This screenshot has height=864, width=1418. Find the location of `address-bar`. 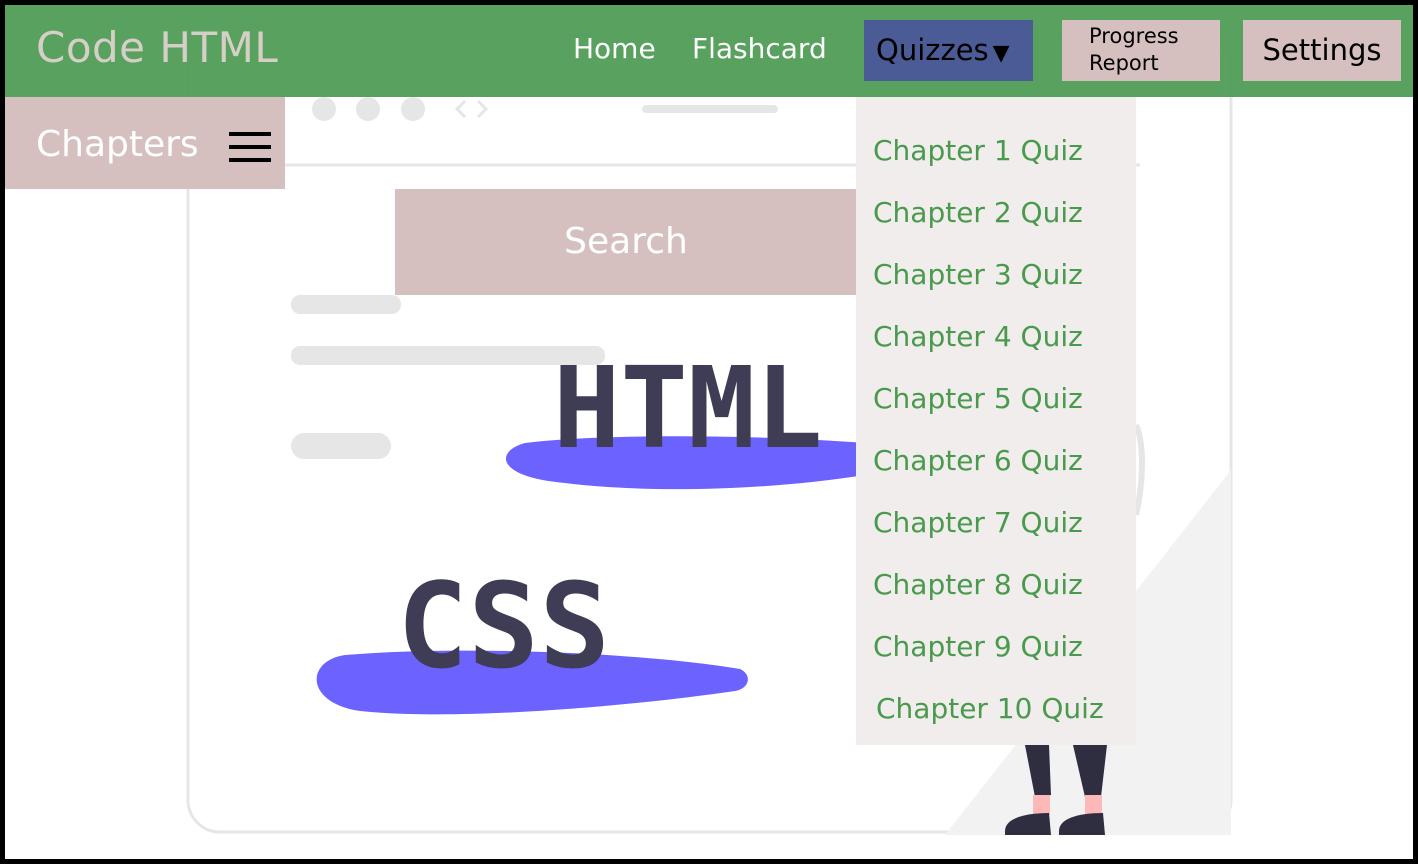

address-bar is located at coordinates (710, 109).